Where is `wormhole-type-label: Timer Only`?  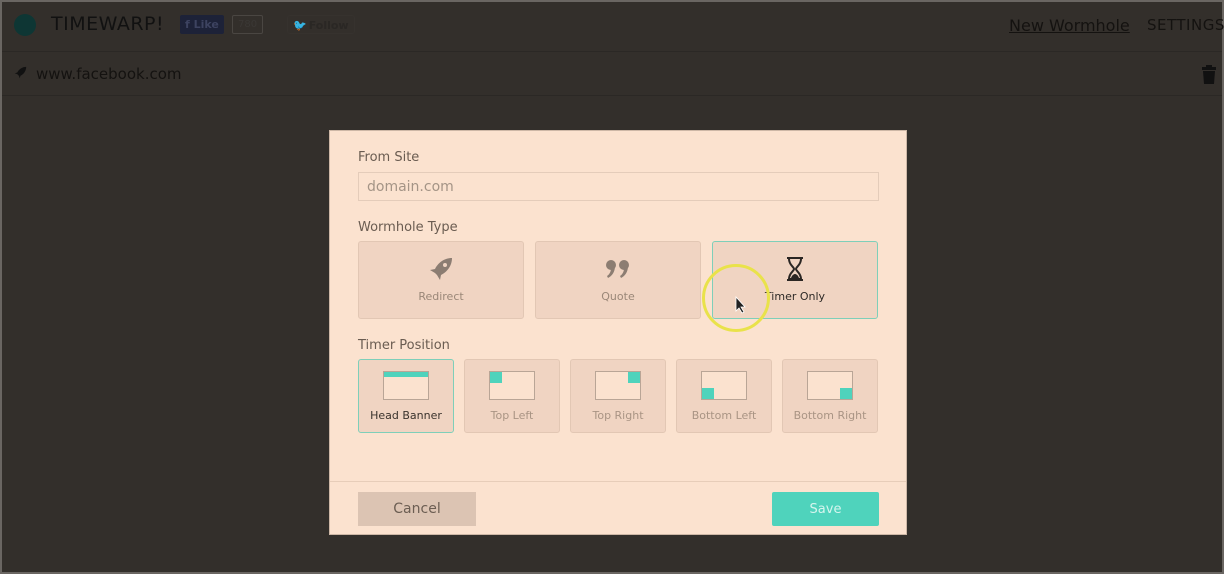
wormhole-type-label: Timer Only is located at coordinates (795, 296).